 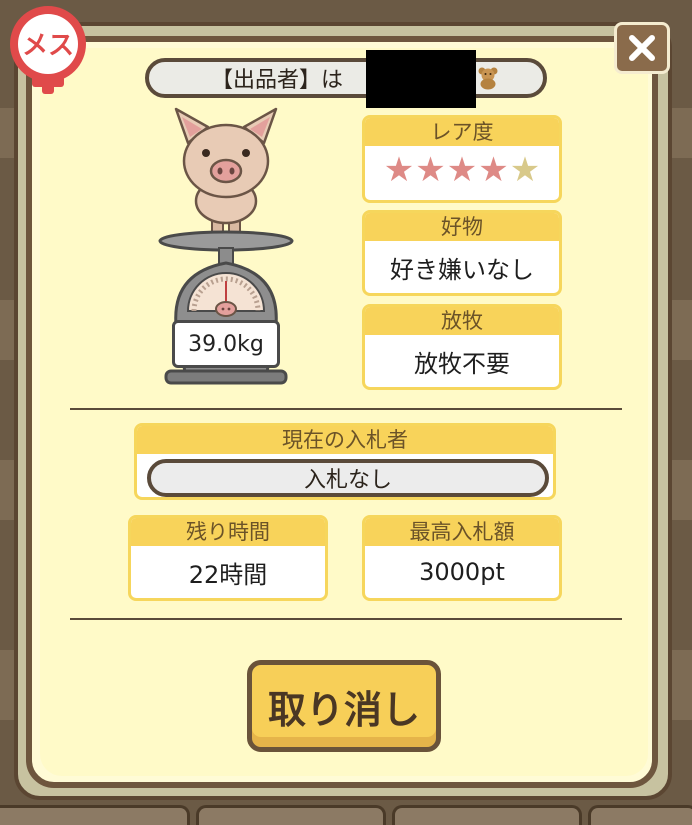 I want to click on rarity-stars: ★ ★ ★ ★ ★, so click(x=462, y=170).